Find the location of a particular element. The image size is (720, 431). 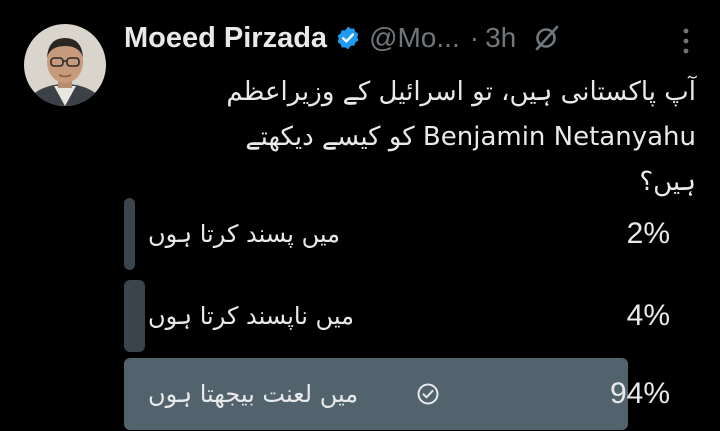

poll-option-label: میں ناپسند کرتا ہوں is located at coordinates (251, 316).